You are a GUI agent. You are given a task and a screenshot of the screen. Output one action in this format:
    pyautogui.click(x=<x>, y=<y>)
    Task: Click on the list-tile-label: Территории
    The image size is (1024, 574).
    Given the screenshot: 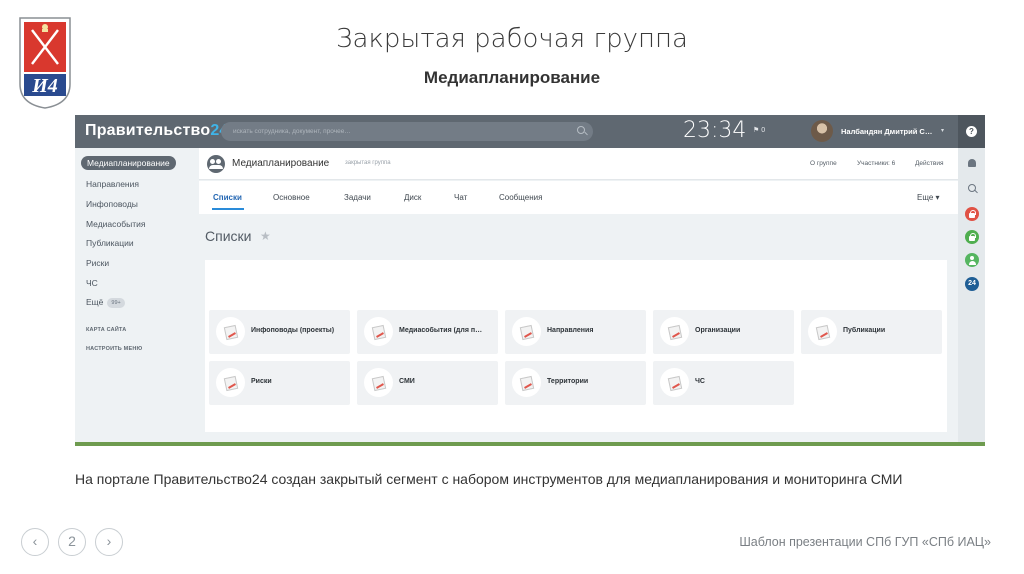 What is the action you would take?
    pyautogui.click(x=568, y=381)
    